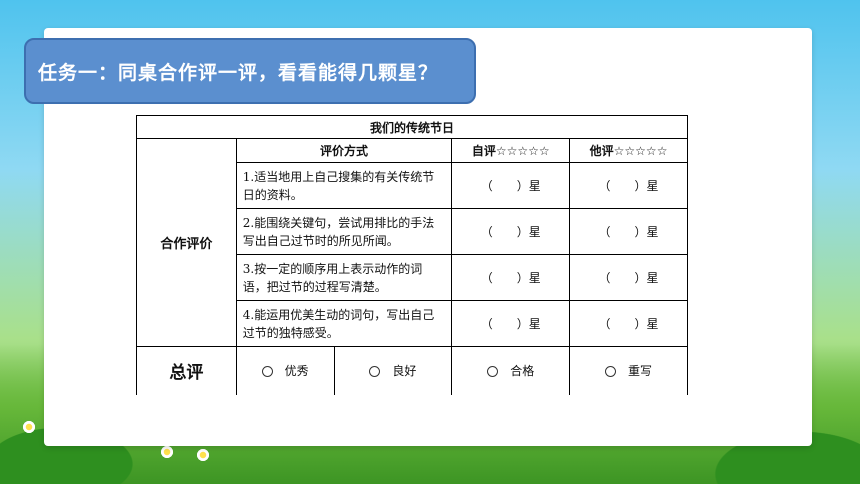  What do you see at coordinates (344, 277) in the screenshot?
I see `criterion-text: 3.按一定的顺序用上表示动作的词语，把过节的过程写清楚。` at bounding box center [344, 277].